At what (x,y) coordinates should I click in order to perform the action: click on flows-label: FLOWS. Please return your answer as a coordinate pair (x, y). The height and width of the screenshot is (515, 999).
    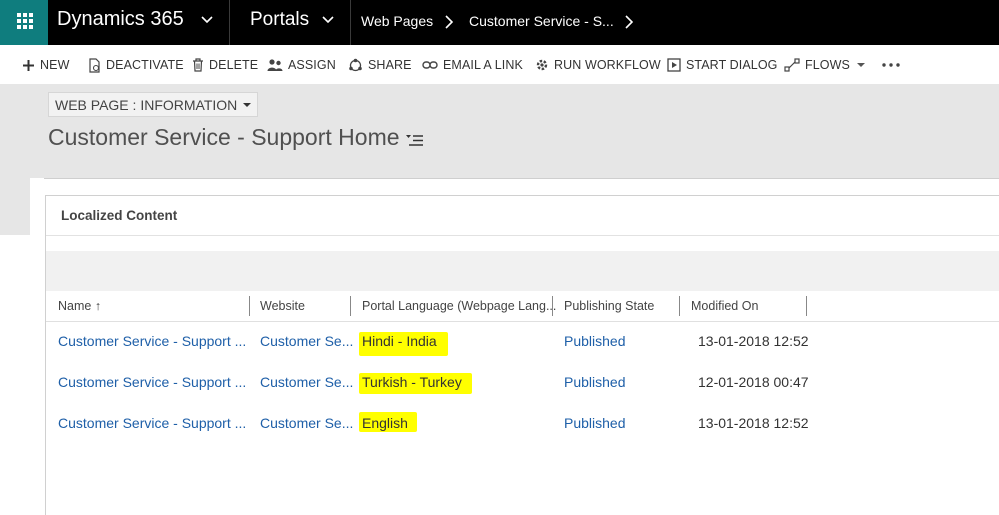
    Looking at the image, I should click on (827, 65).